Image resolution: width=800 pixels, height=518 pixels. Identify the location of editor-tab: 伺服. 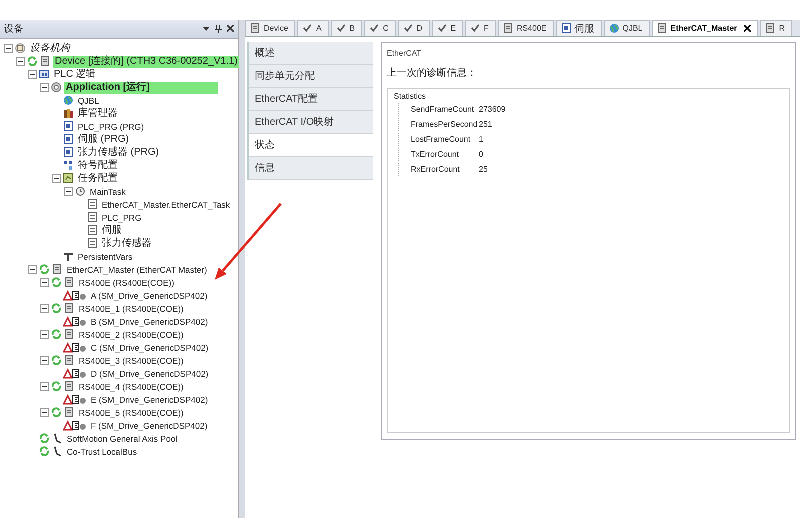
(579, 28).